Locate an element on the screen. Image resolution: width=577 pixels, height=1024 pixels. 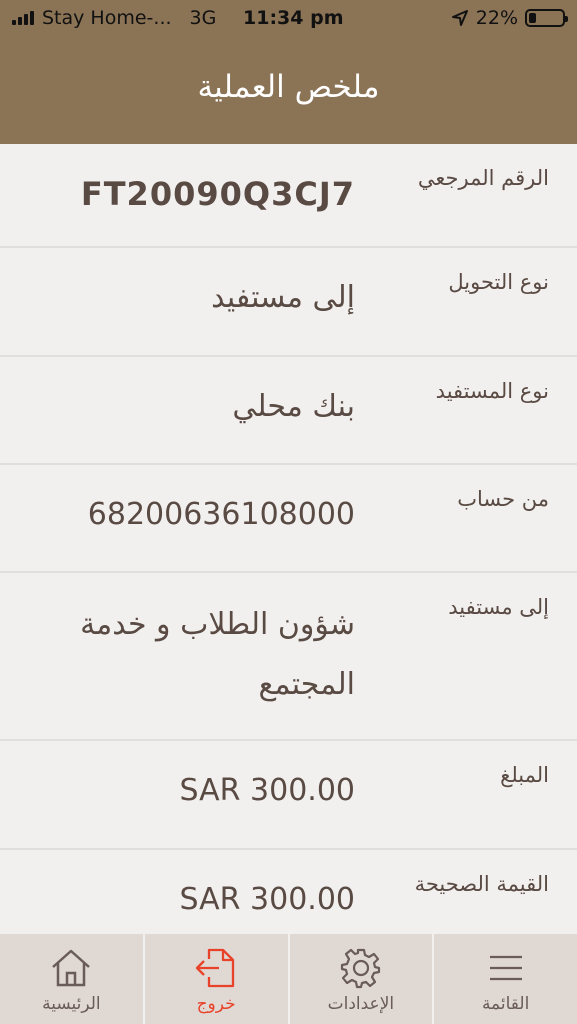
row-value: 68200636108000 is located at coordinates (221, 514).